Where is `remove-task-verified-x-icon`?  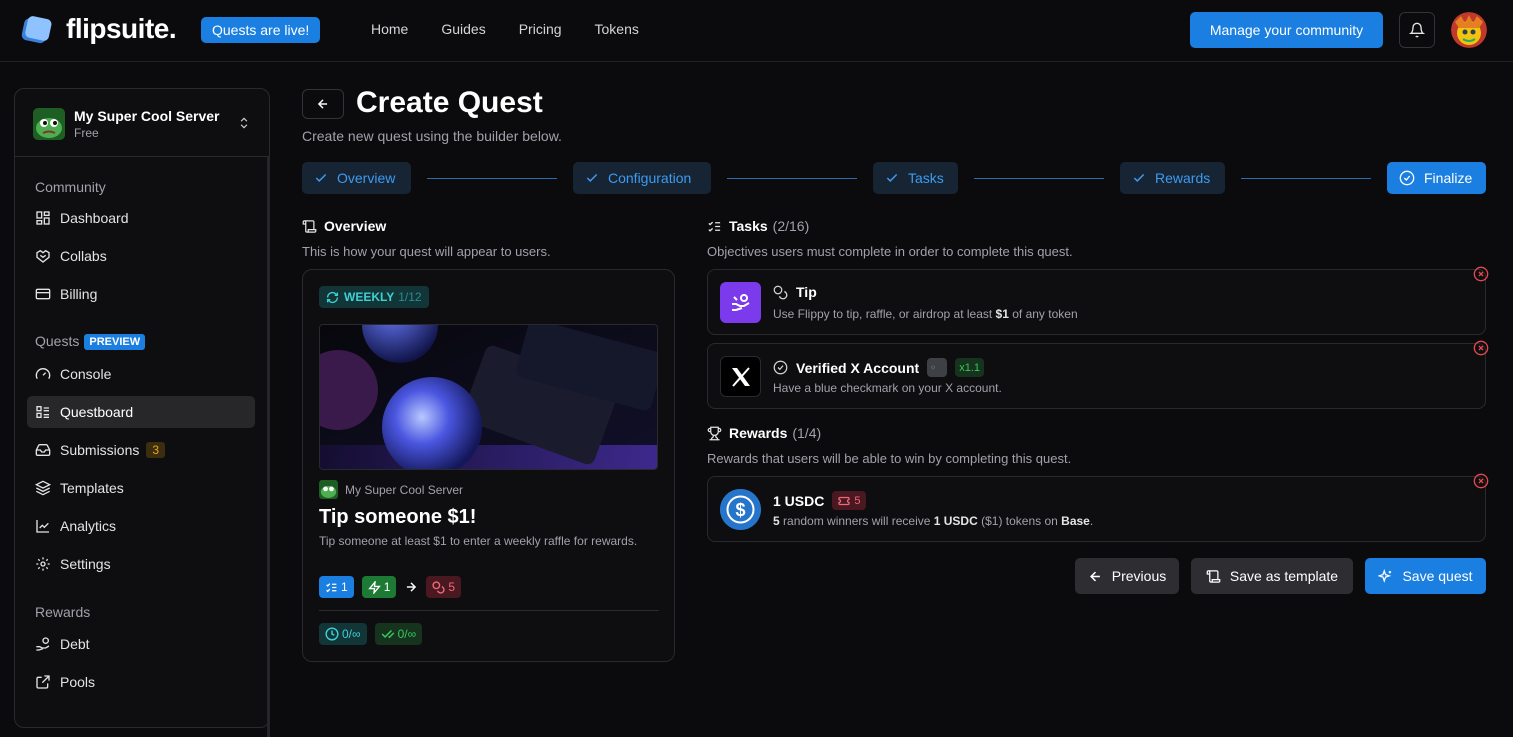 remove-task-verified-x-icon is located at coordinates (1481, 348).